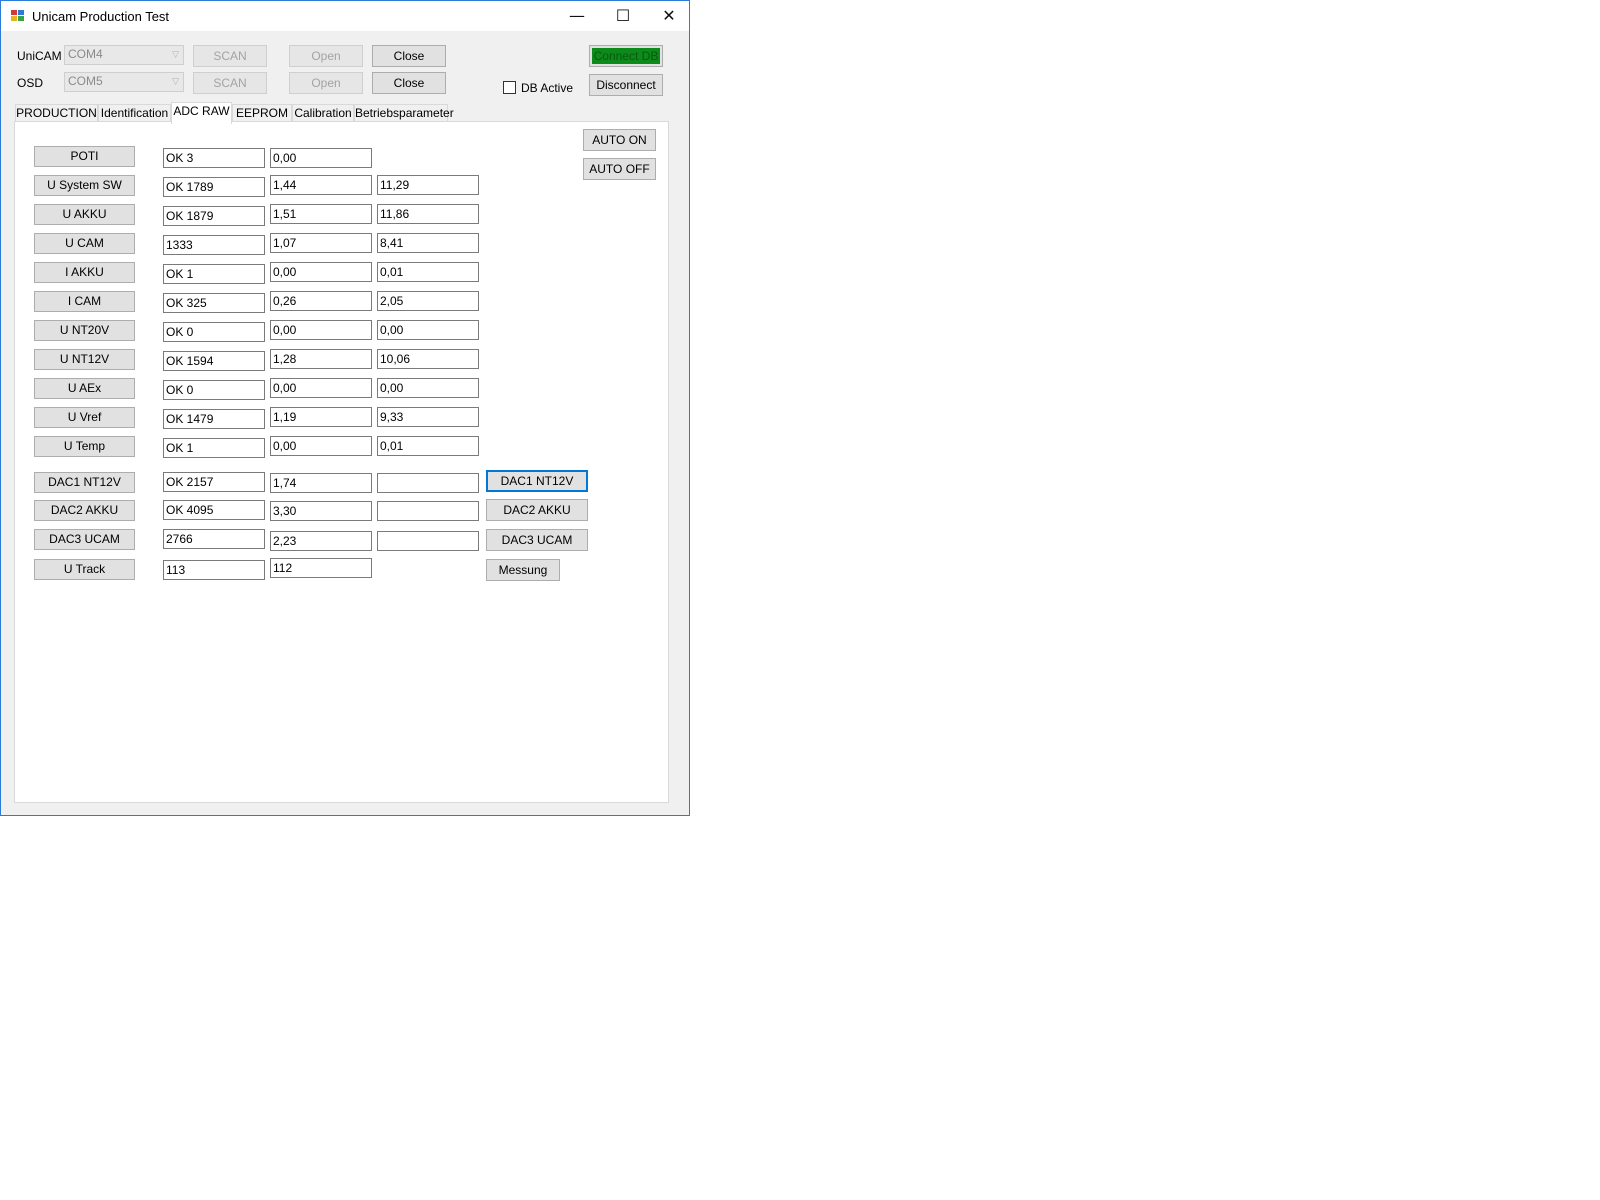 This screenshot has width=1600, height=1200. What do you see at coordinates (214, 245) in the screenshot?
I see `u-cam-raw-field: 1333` at bounding box center [214, 245].